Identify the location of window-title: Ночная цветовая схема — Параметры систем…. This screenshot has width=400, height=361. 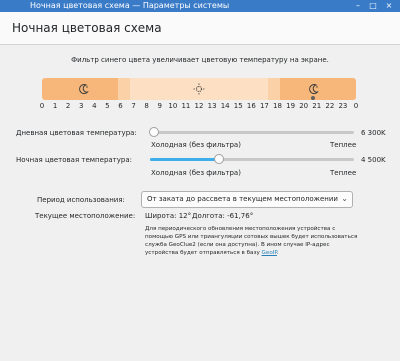
(130, 5).